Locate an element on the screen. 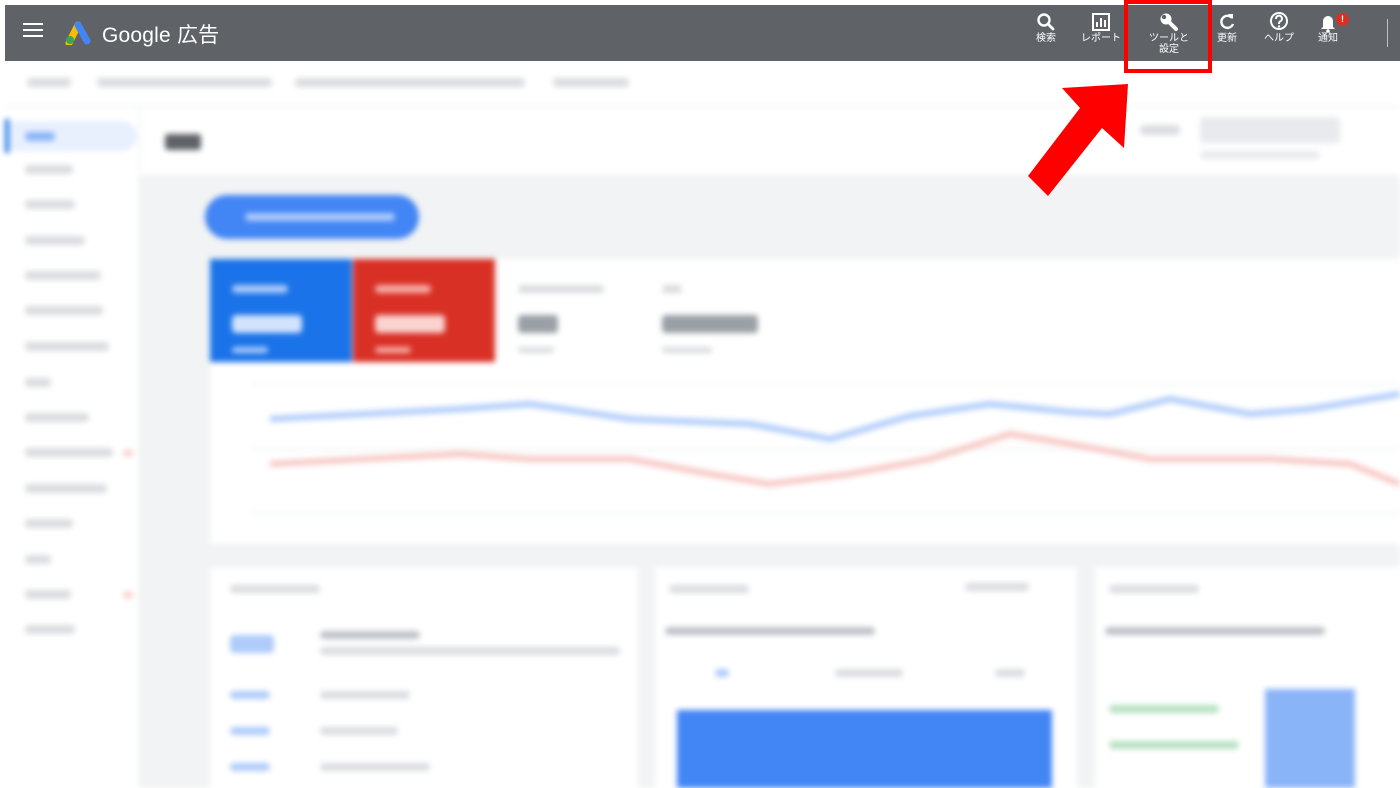 Image resolution: width=1400 pixels, height=788 pixels. search-icon is located at coordinates (1046, 22).